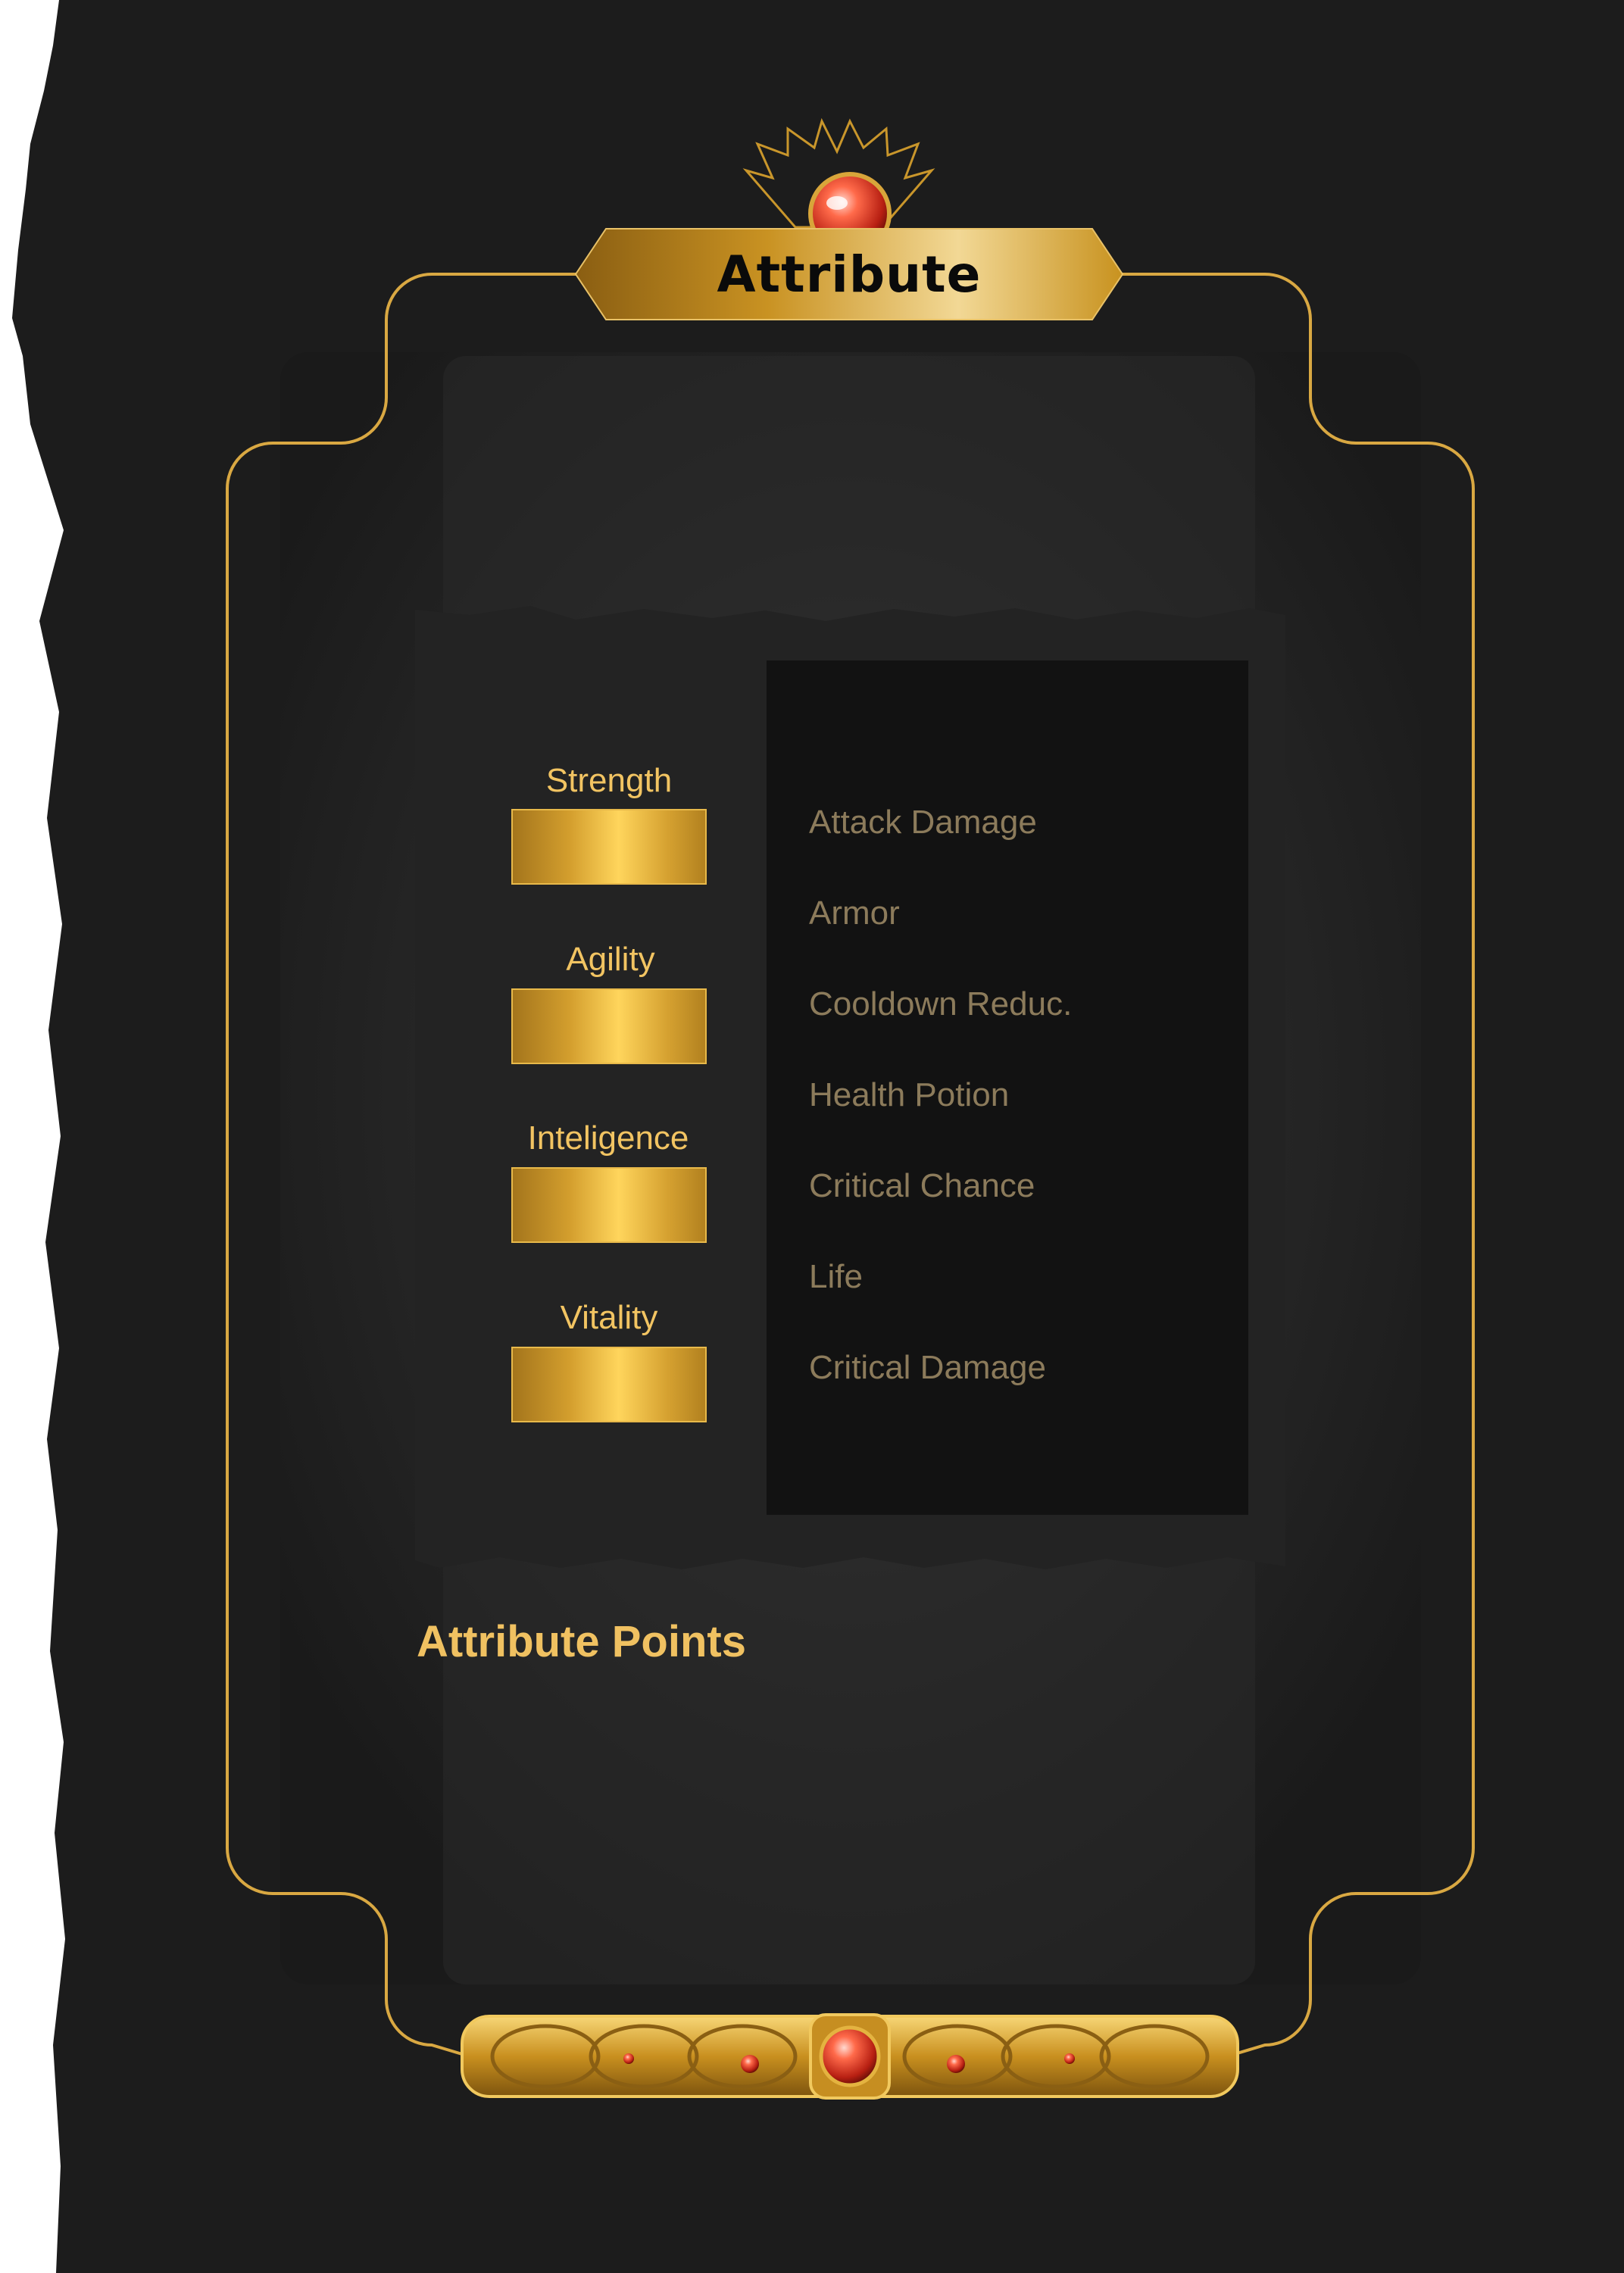 The width and height of the screenshot is (1624, 2273). Describe the element at coordinates (609, 1026) in the screenshot. I see `attr-bar-agility` at that location.